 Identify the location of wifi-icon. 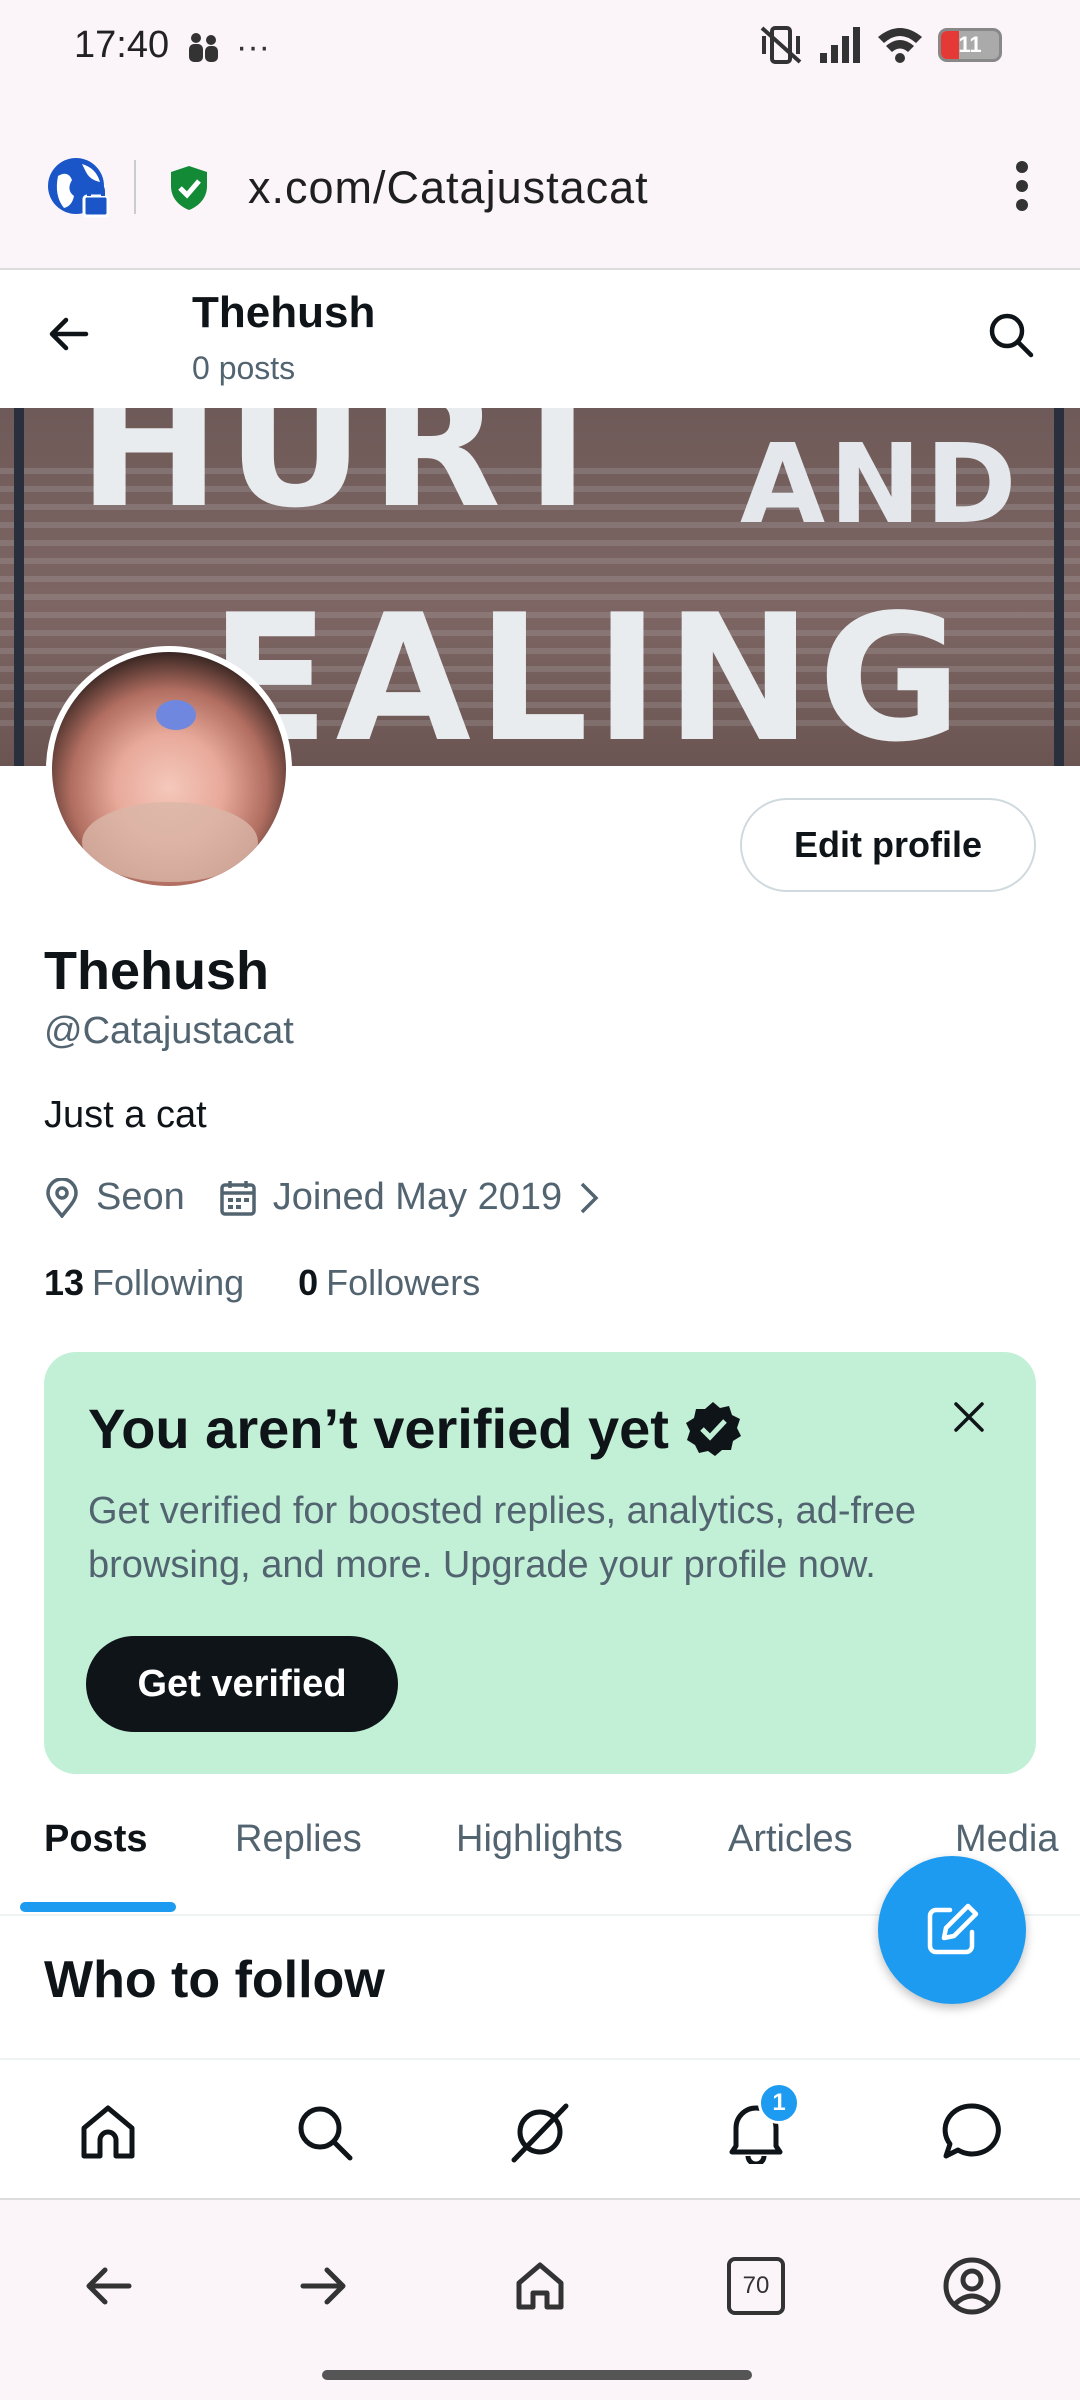
(900, 45).